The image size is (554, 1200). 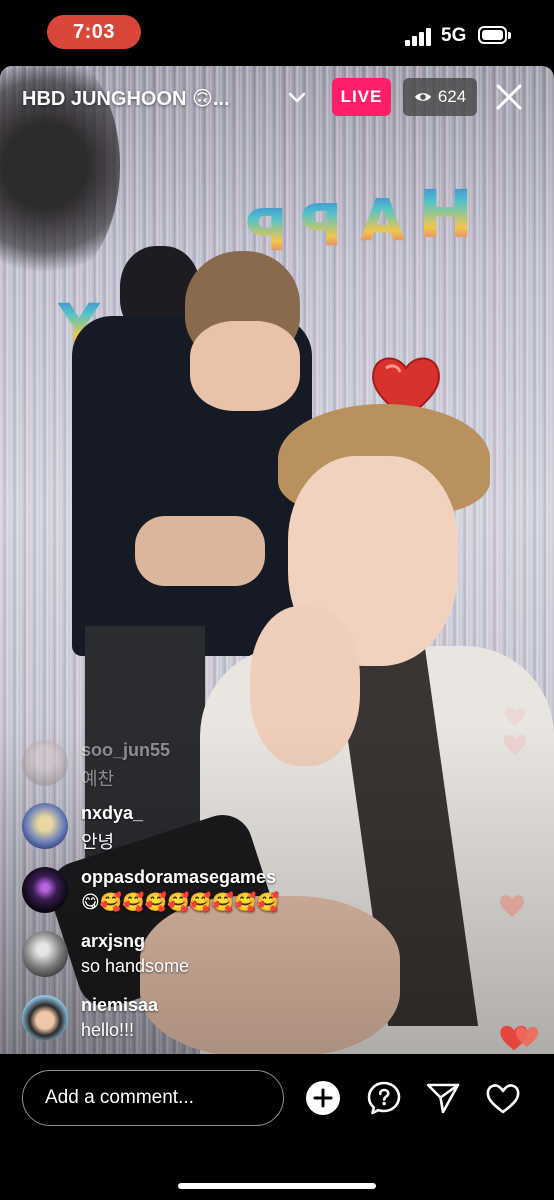 What do you see at coordinates (361, 97) in the screenshot?
I see `live-badge: LIVE` at bounding box center [361, 97].